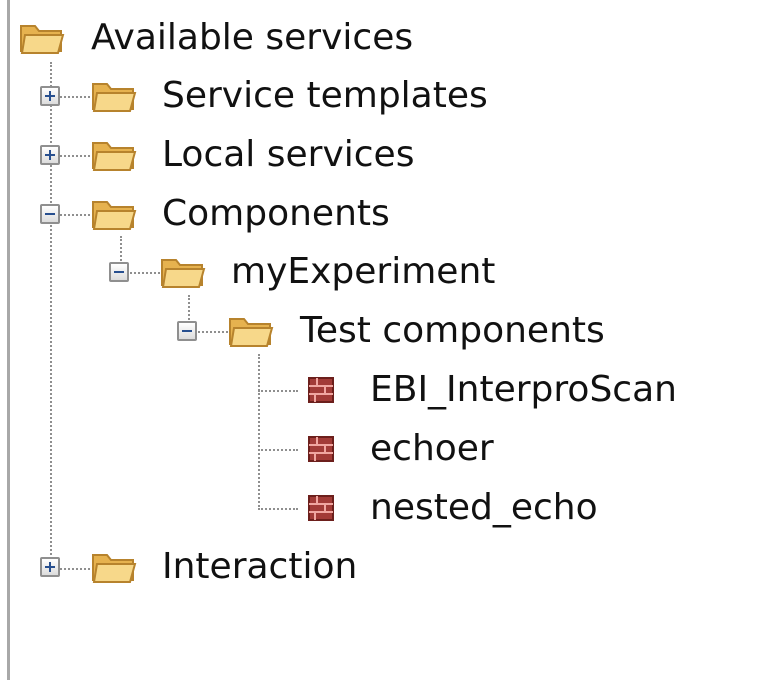  Describe the element at coordinates (75, 97) in the screenshot. I see `tree-branch-service-templates` at that location.